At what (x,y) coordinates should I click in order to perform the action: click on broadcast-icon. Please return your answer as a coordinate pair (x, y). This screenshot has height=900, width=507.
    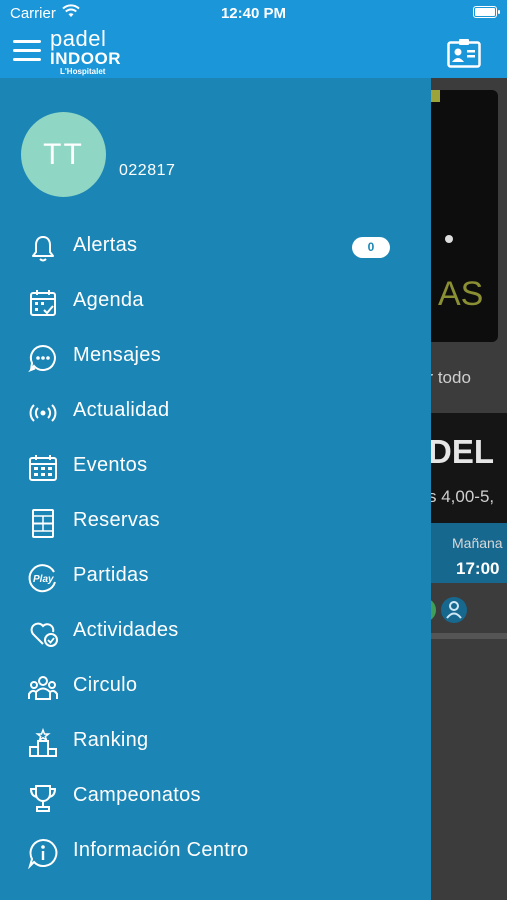
    Looking at the image, I should click on (43, 413).